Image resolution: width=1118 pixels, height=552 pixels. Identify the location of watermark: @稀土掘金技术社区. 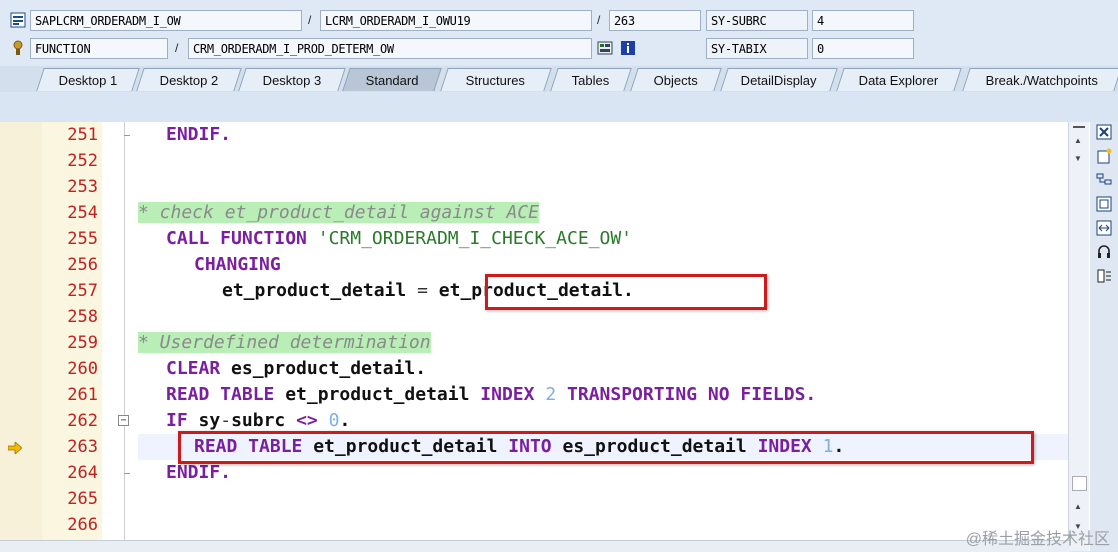
(1037, 539).